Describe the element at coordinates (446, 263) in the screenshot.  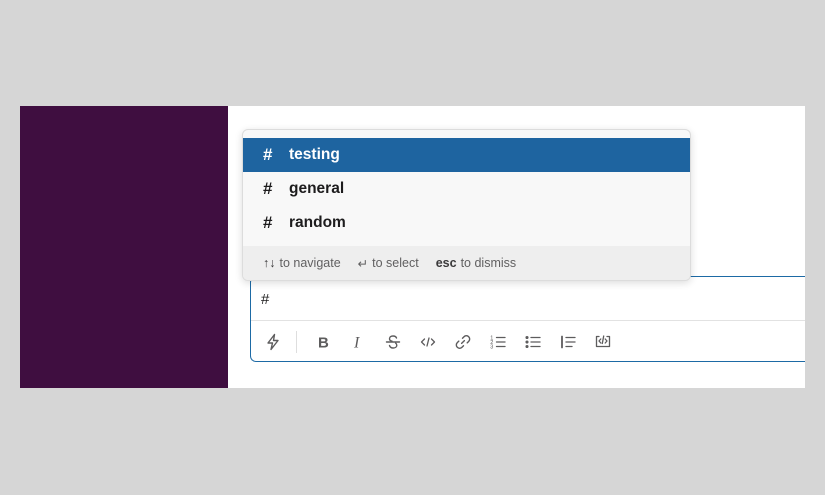
I see `esc-key-label: esc` at that location.